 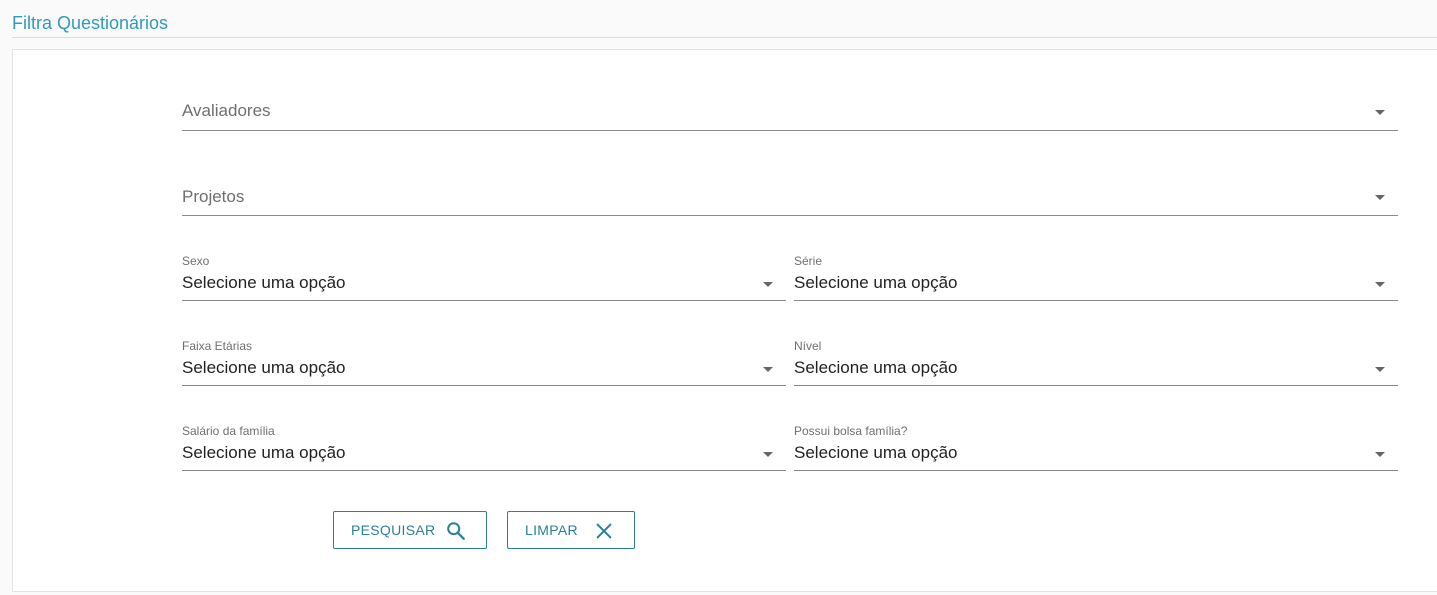 I want to click on faixa-etarias-label: Faixa Etárias, so click(x=217, y=346).